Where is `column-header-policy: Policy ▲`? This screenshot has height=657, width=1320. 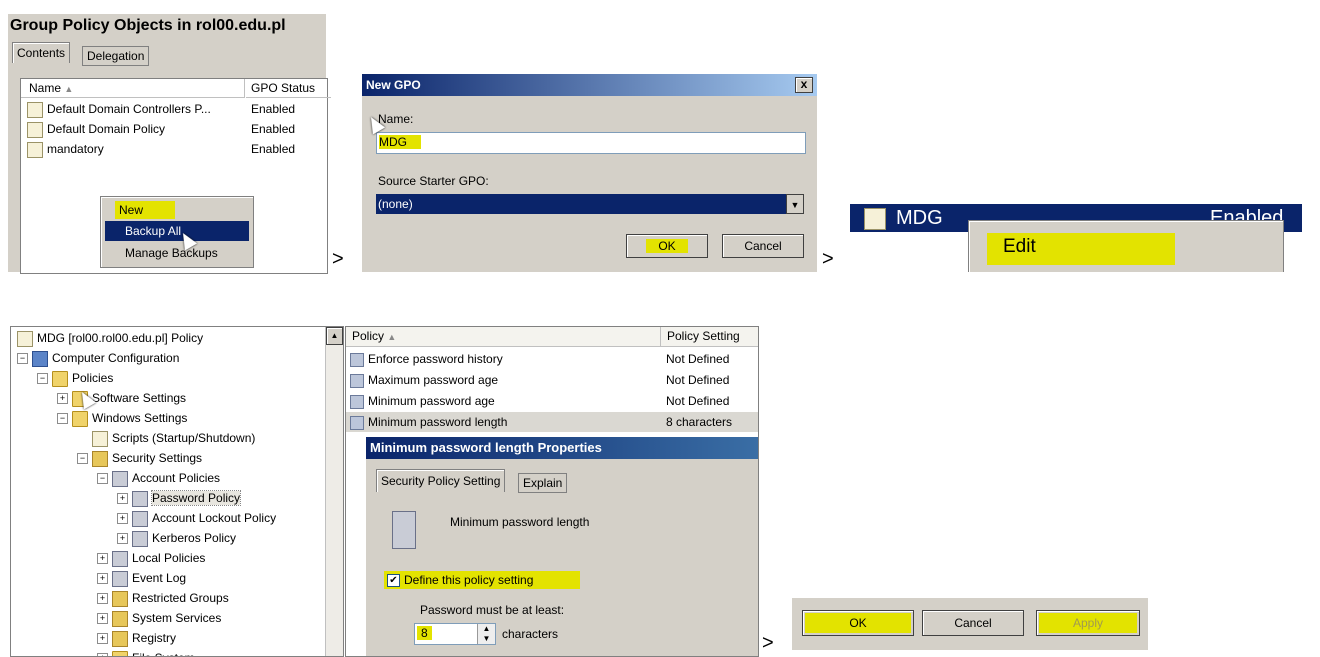
column-header-policy: Policy ▲ is located at coordinates (503, 337).